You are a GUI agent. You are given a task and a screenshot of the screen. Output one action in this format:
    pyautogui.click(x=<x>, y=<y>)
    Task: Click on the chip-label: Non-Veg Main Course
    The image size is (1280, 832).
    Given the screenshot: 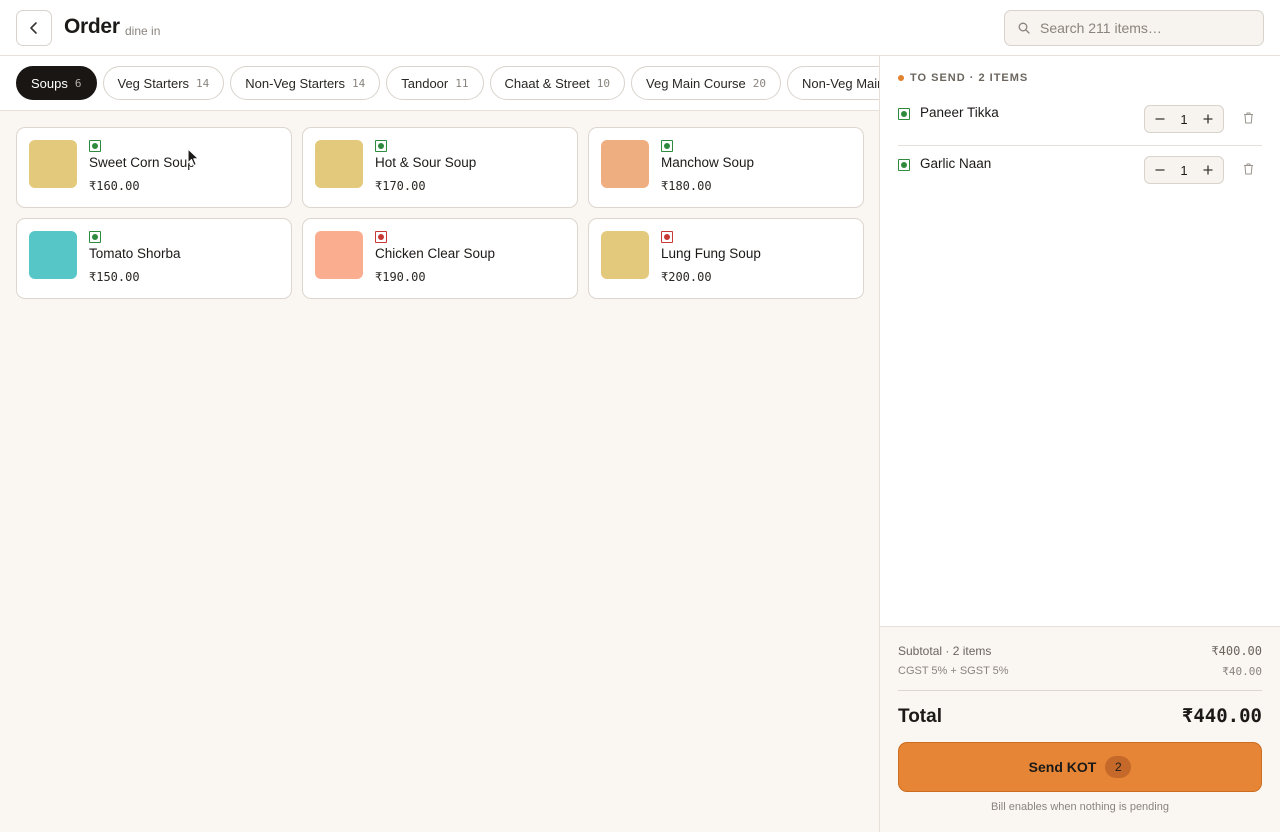 What is the action you would take?
    pyautogui.click(x=840, y=83)
    